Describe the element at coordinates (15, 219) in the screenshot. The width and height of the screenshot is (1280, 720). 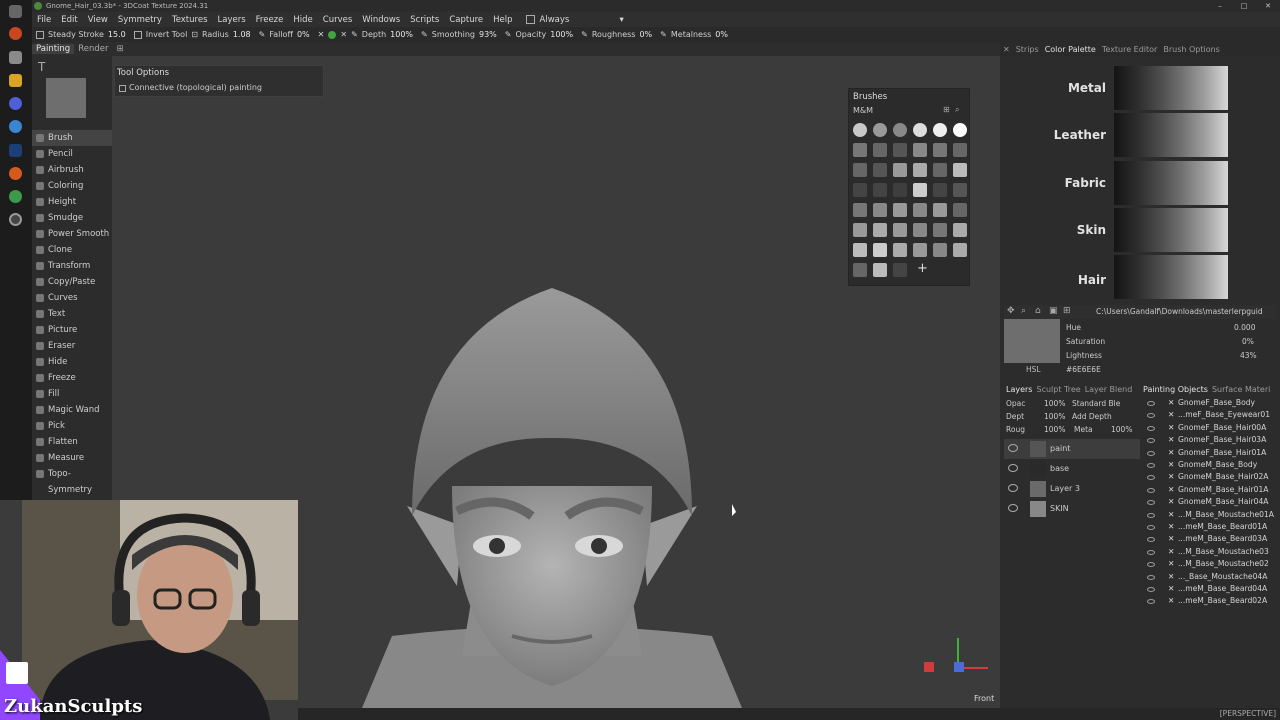
I see `obs-icon` at that location.